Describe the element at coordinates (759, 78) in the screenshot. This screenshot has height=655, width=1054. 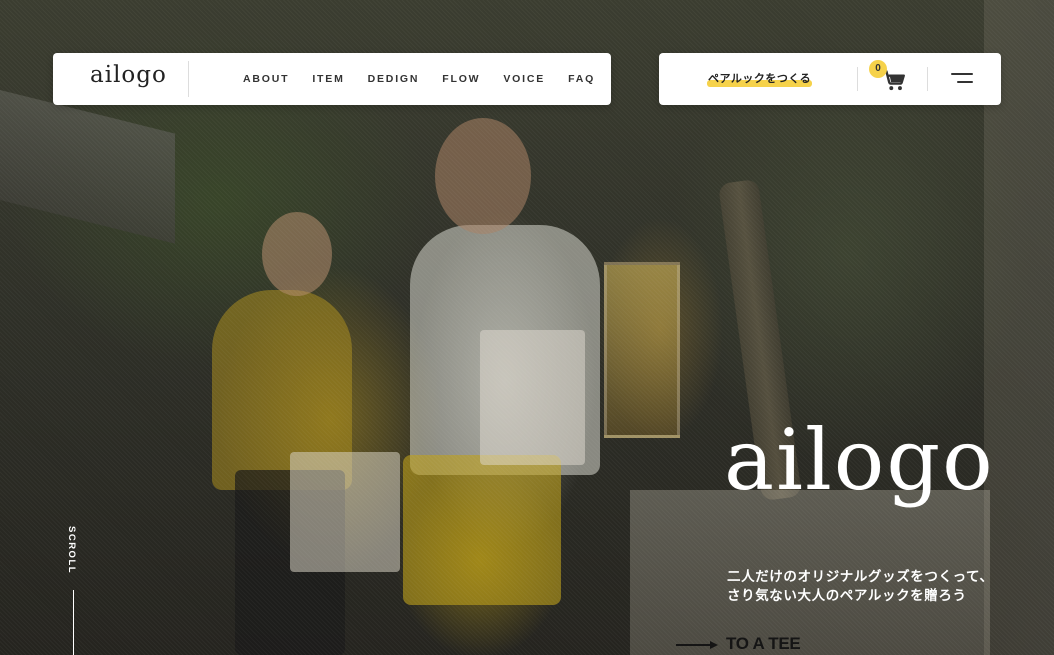
I see `create-pair-look-button: ペアルックをつくる` at that location.